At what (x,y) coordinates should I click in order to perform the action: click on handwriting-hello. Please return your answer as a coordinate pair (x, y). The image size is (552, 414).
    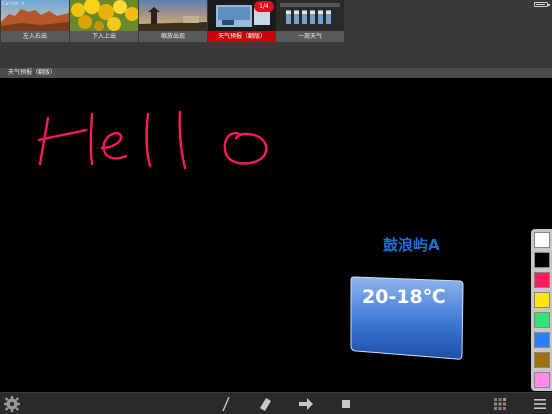
    Looking at the image, I should click on (152, 140).